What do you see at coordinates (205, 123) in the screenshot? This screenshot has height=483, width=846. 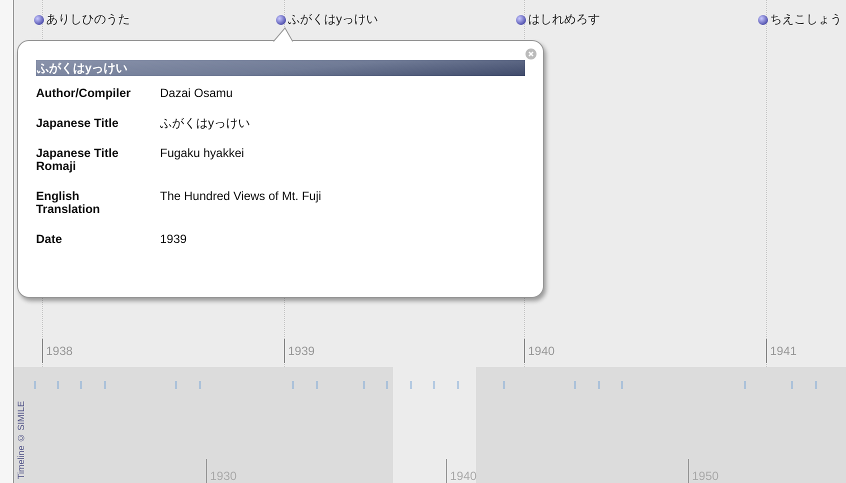 I see `field-value: ふがくはyっけい` at bounding box center [205, 123].